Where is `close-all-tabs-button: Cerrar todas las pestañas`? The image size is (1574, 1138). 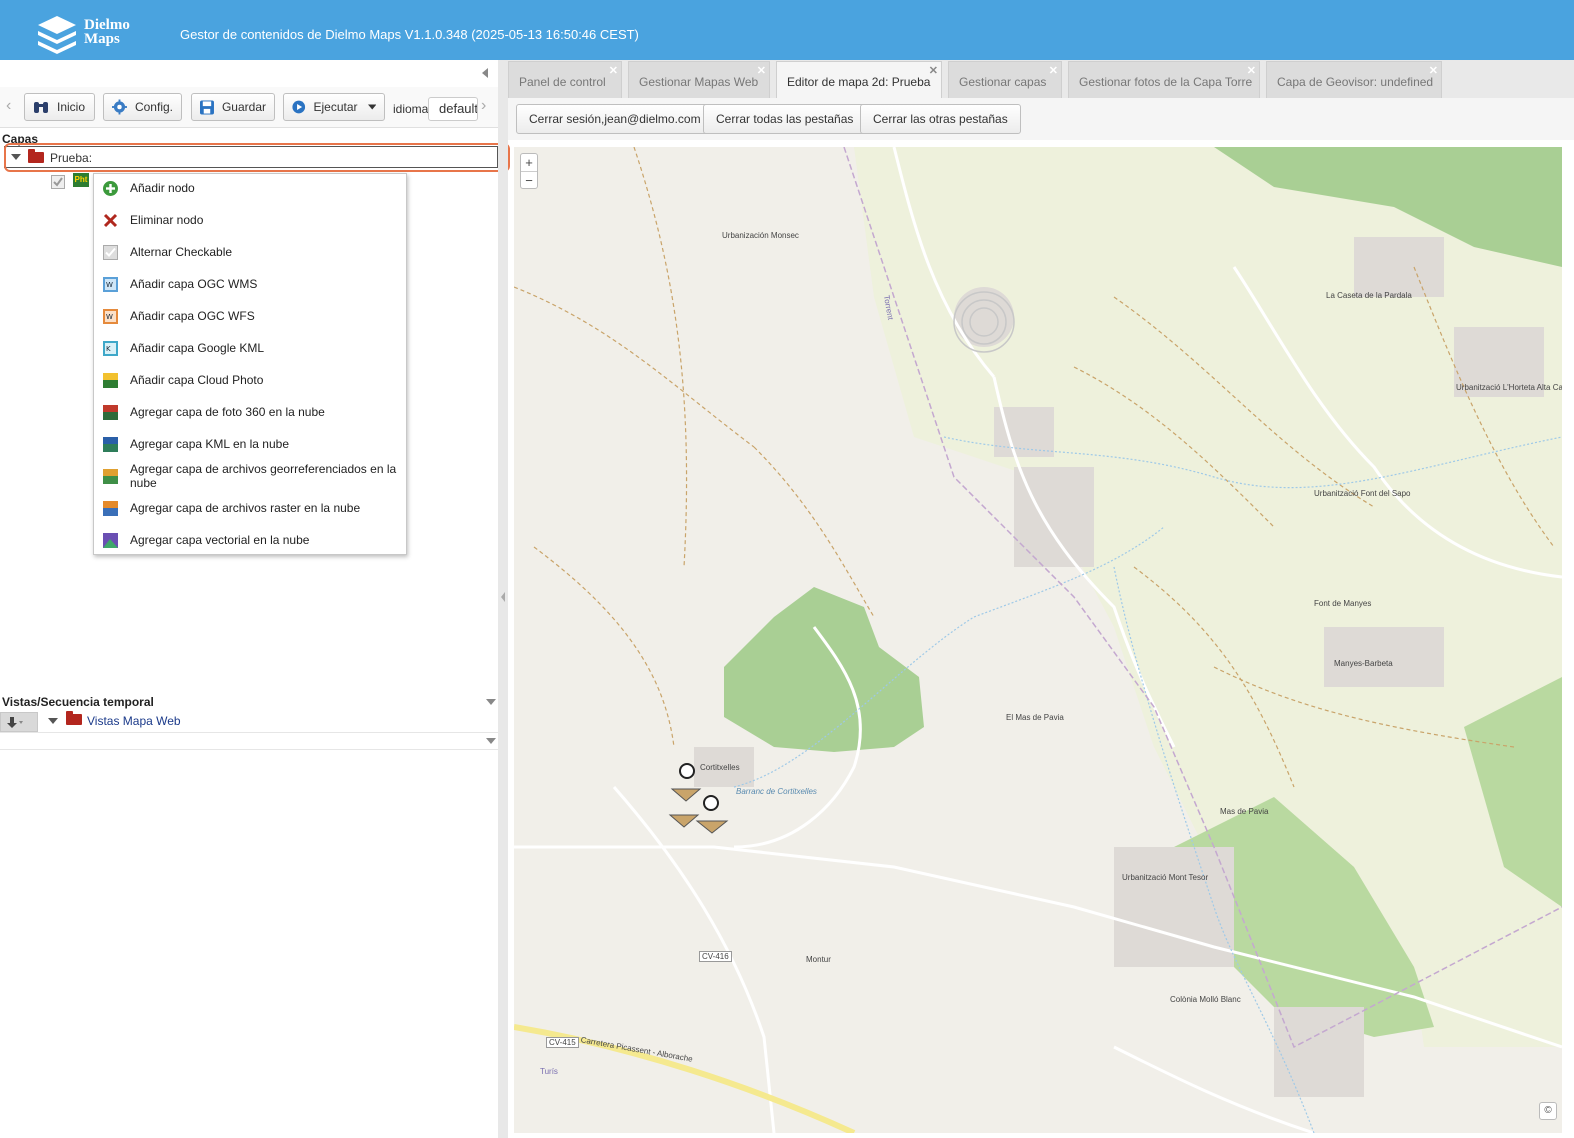
close-all-tabs-button: Cerrar todas las pestañas is located at coordinates (785, 119).